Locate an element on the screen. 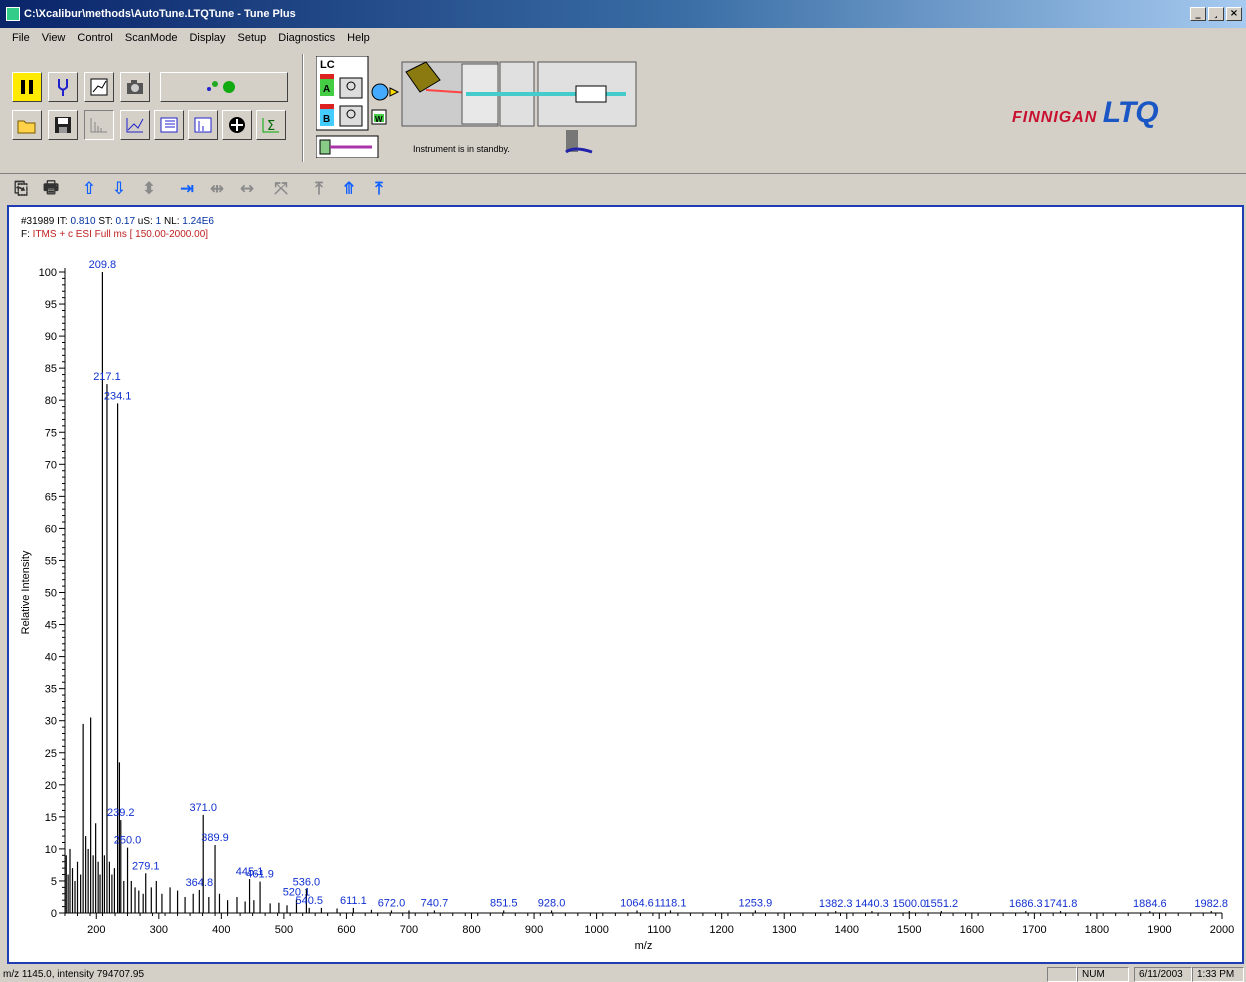  peak-label: 1382.3 is located at coordinates (836, 904).